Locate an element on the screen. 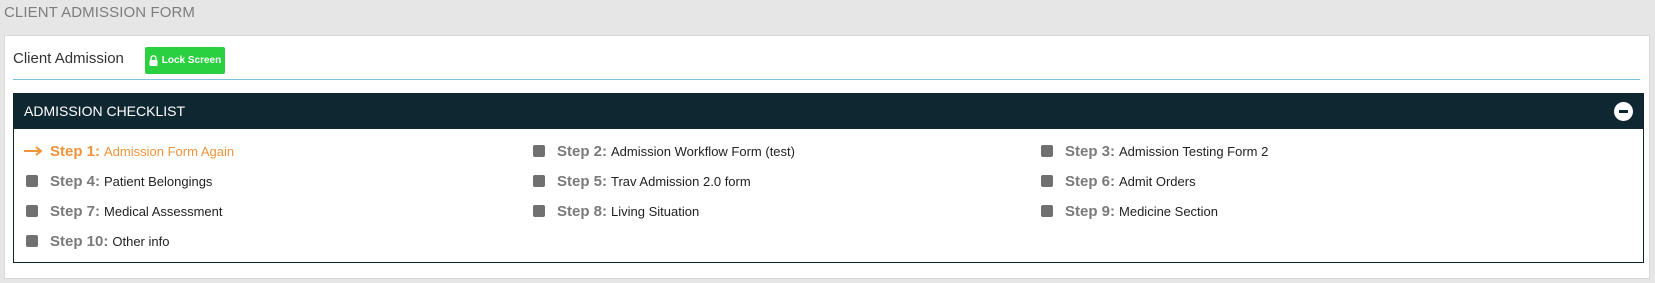 Image resolution: width=1655 pixels, height=283 pixels. step-10: Step 10: Other info is located at coordinates (96, 241).